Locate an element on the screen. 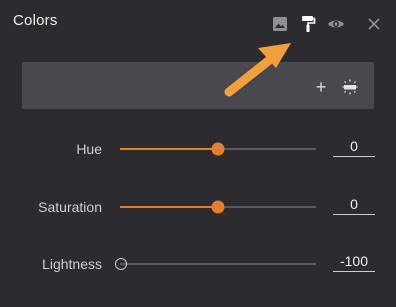  image-icon is located at coordinates (280, 24).